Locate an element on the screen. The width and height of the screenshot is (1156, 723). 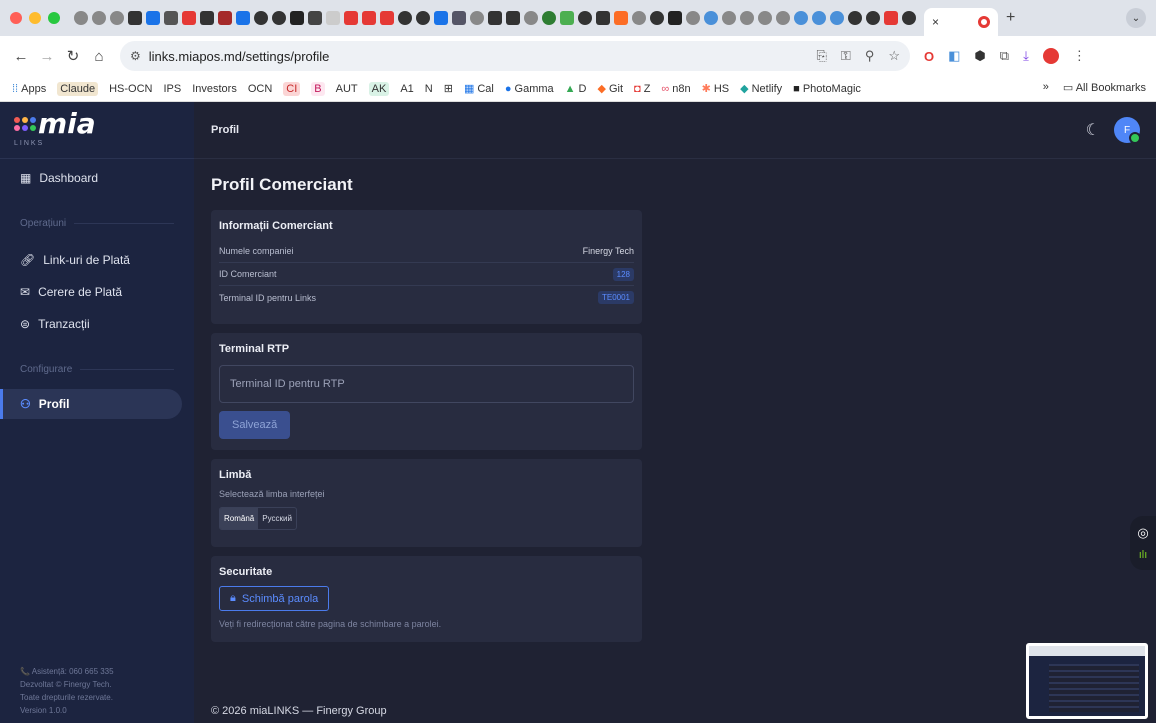
bookmark-item: A1 is located at coordinates (406, 89).